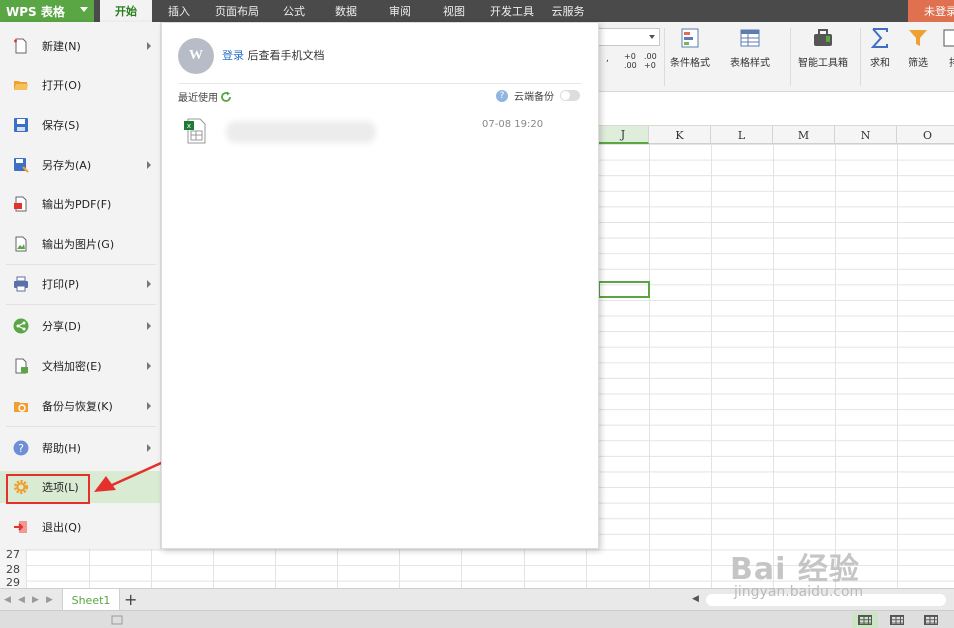  What do you see at coordinates (80, 326) in the screenshot?
I see `menu-item-share: 分享(D)` at bounding box center [80, 326].